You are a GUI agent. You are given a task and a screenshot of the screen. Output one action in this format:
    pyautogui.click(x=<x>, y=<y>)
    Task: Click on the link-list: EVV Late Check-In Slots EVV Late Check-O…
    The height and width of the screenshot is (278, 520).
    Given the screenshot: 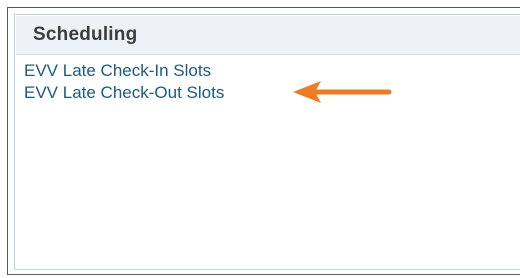 What is the action you would take?
    pyautogui.click(x=124, y=82)
    